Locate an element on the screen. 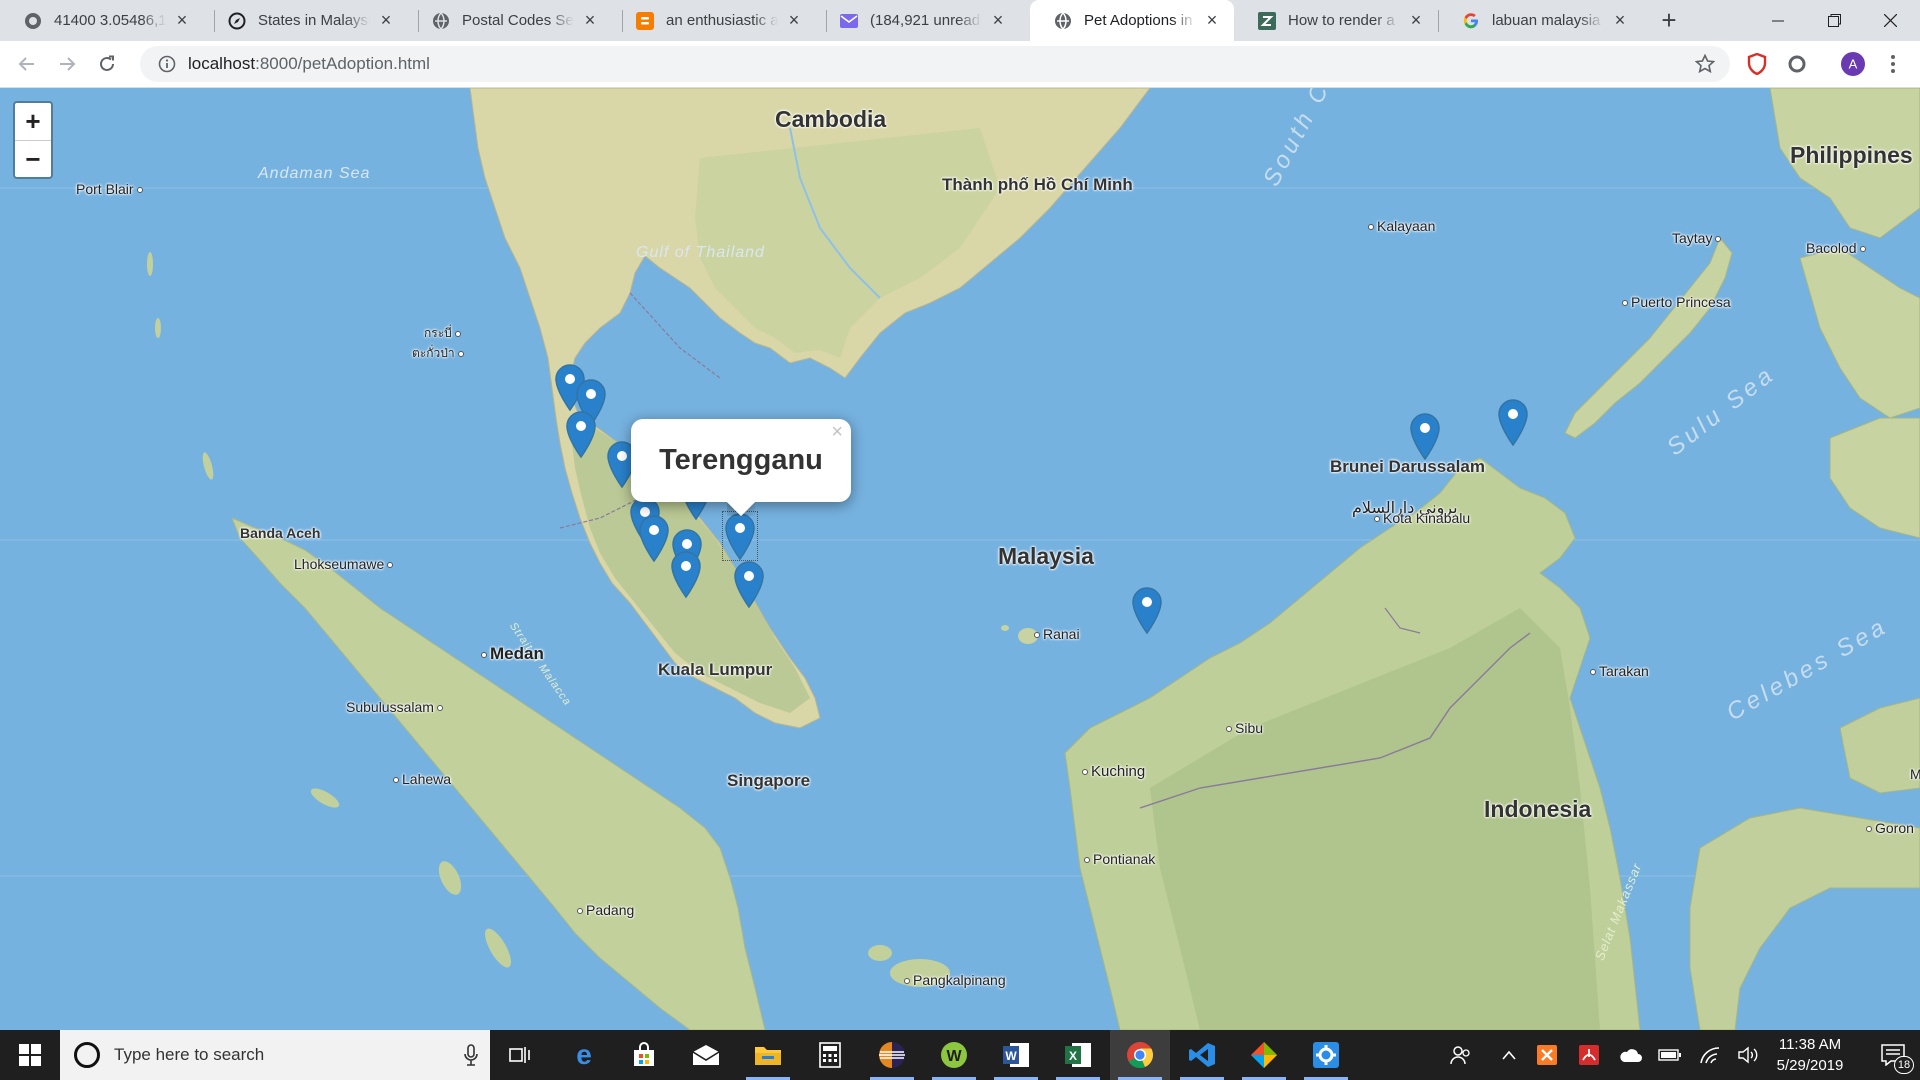  bookmark-star-icon is located at coordinates (1705, 64).